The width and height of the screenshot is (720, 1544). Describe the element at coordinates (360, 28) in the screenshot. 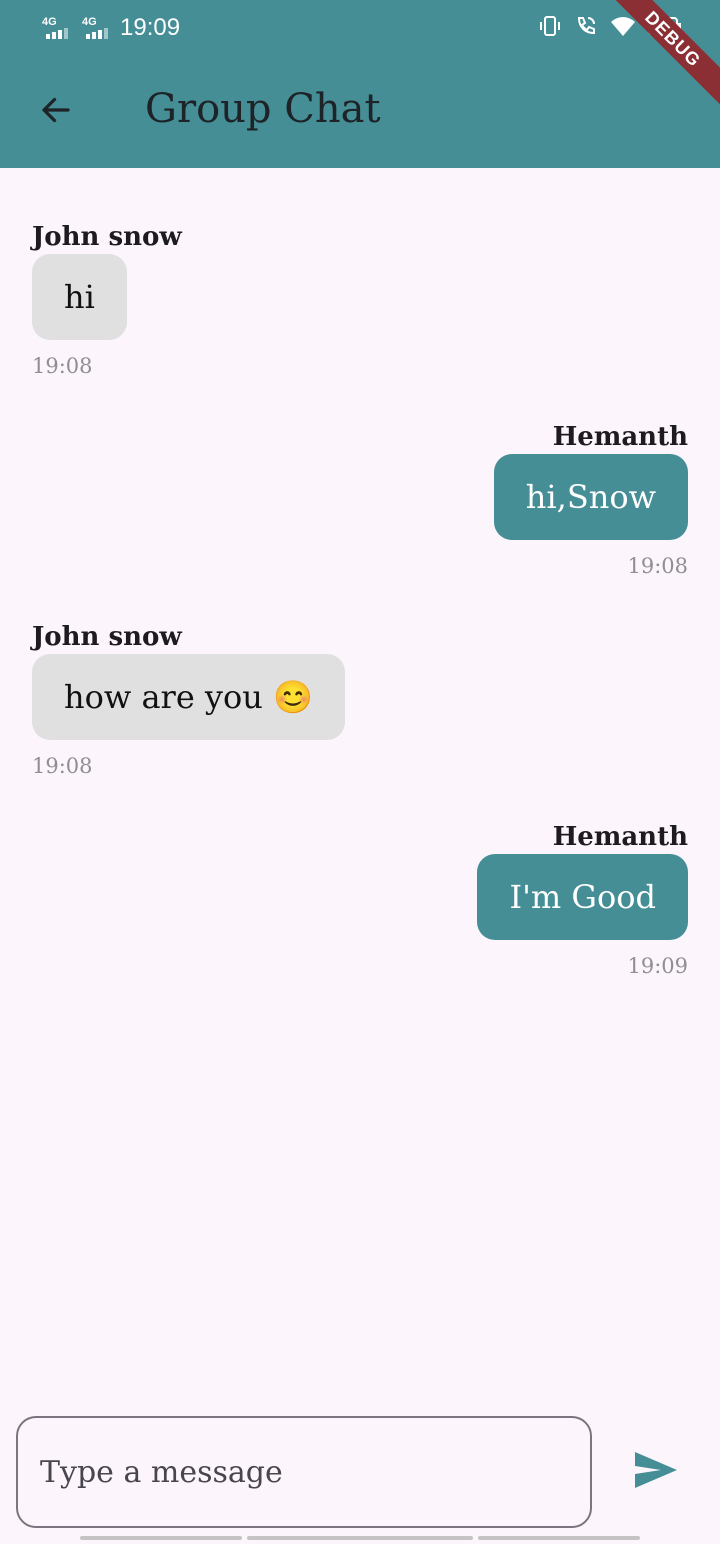

I see `status-bar: 4G 4G 19:09` at that location.